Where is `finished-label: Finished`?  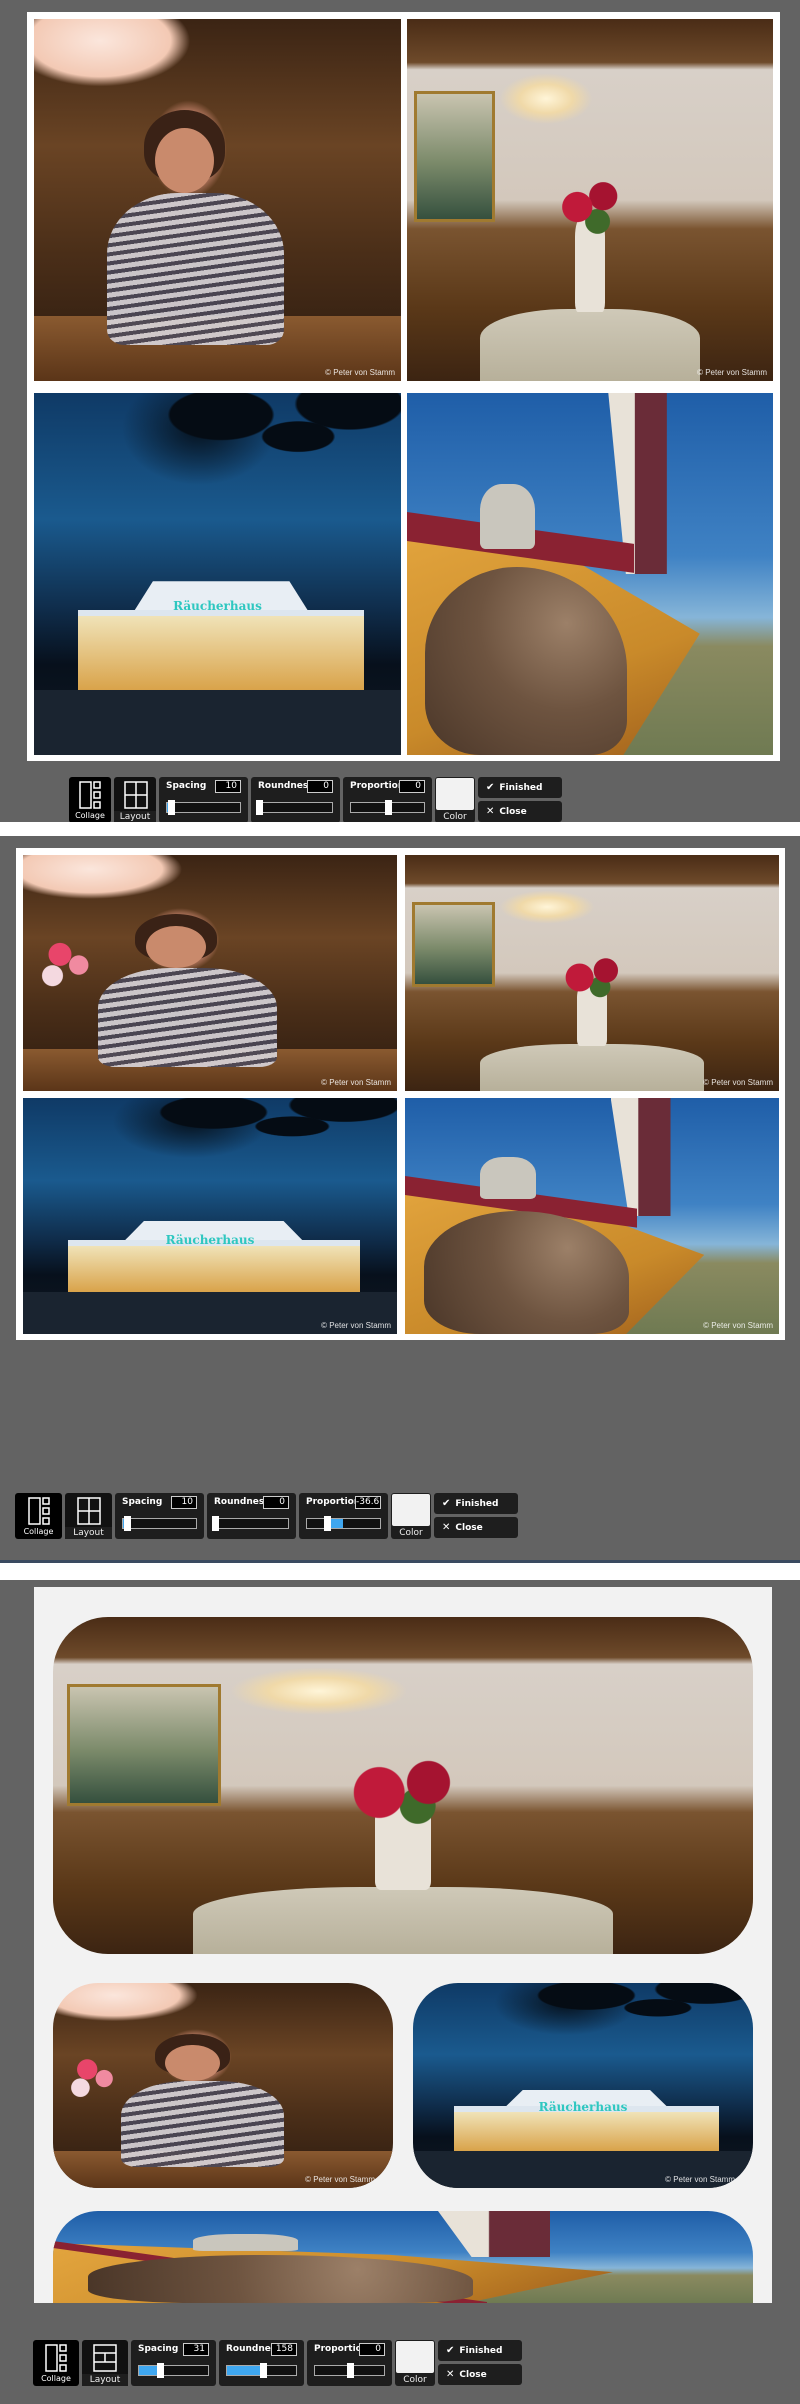
finished-label: Finished is located at coordinates (521, 788).